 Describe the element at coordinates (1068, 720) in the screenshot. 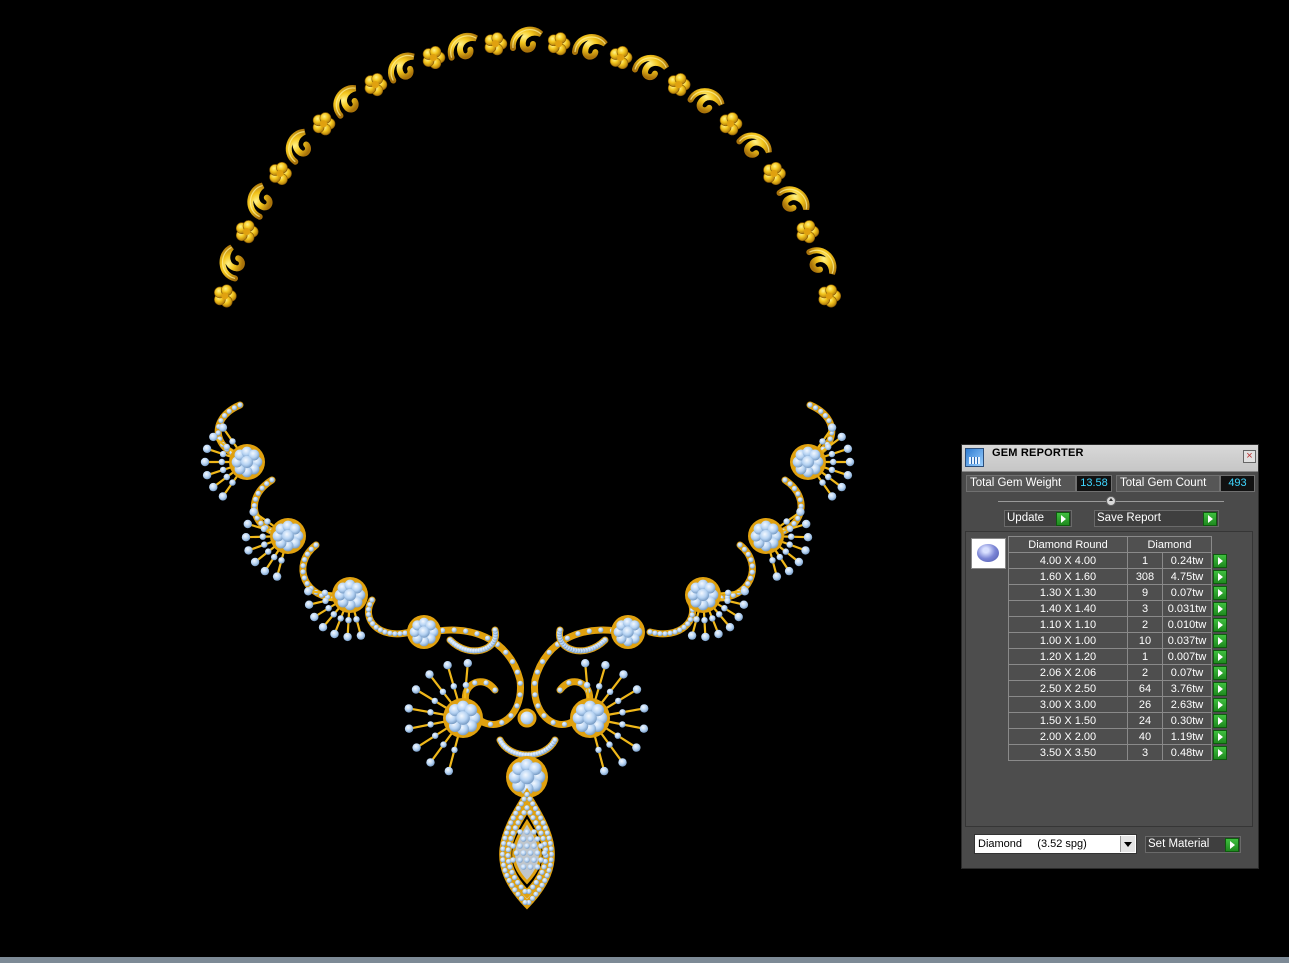

I see `gem-size: 1.50 X 1.50` at that location.